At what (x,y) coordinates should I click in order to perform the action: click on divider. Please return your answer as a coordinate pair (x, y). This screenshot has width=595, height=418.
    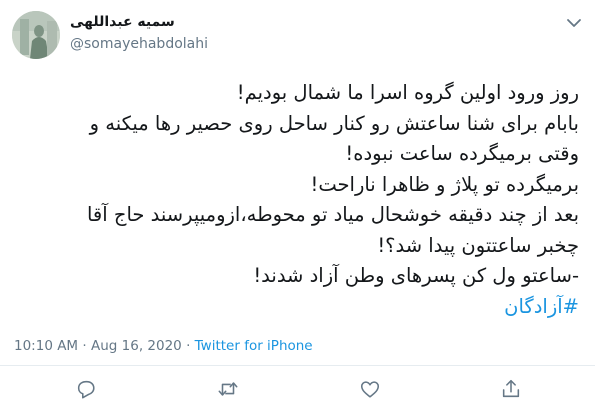
    Looking at the image, I should click on (297, 365).